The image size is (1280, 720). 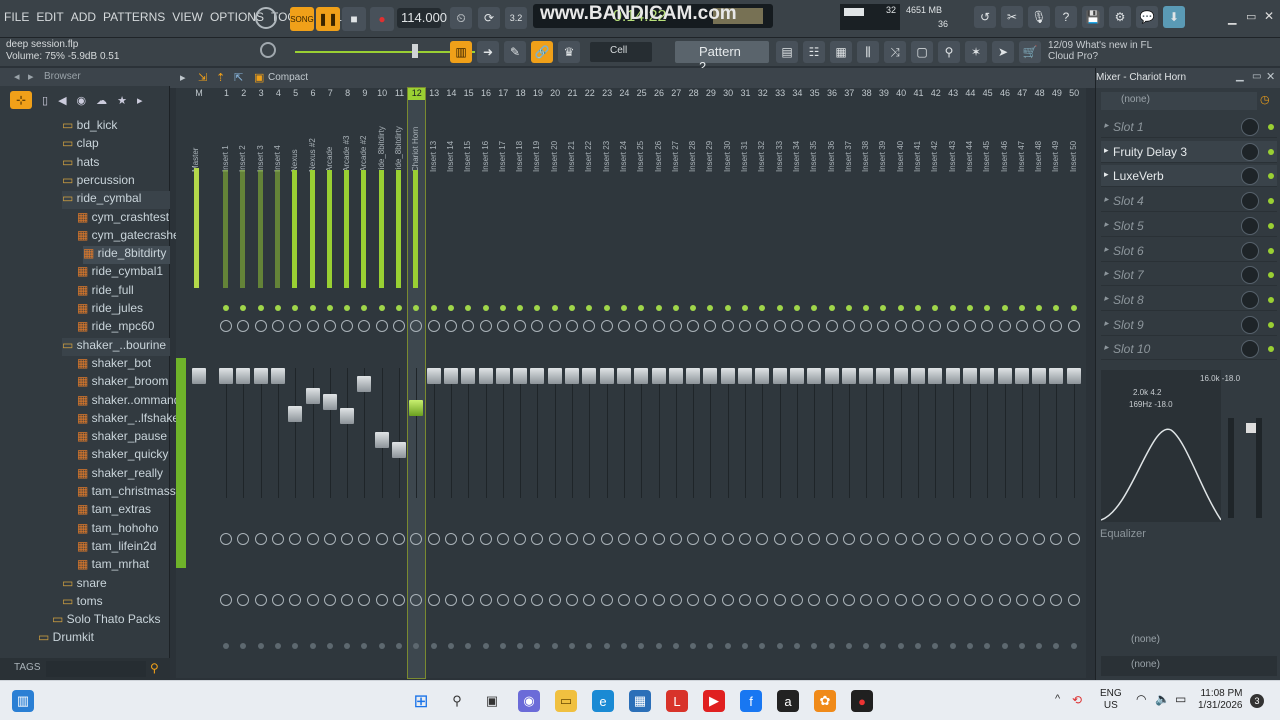 I want to click on browser-file: ▦ cym_gatecrashed, so click(x=131, y=237).